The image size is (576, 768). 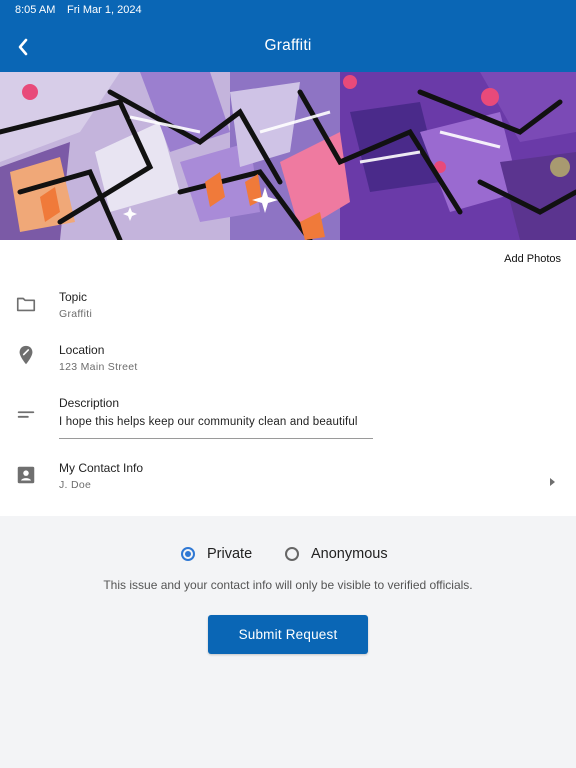 I want to click on anonymous-label: Anonymous, so click(x=349, y=554).